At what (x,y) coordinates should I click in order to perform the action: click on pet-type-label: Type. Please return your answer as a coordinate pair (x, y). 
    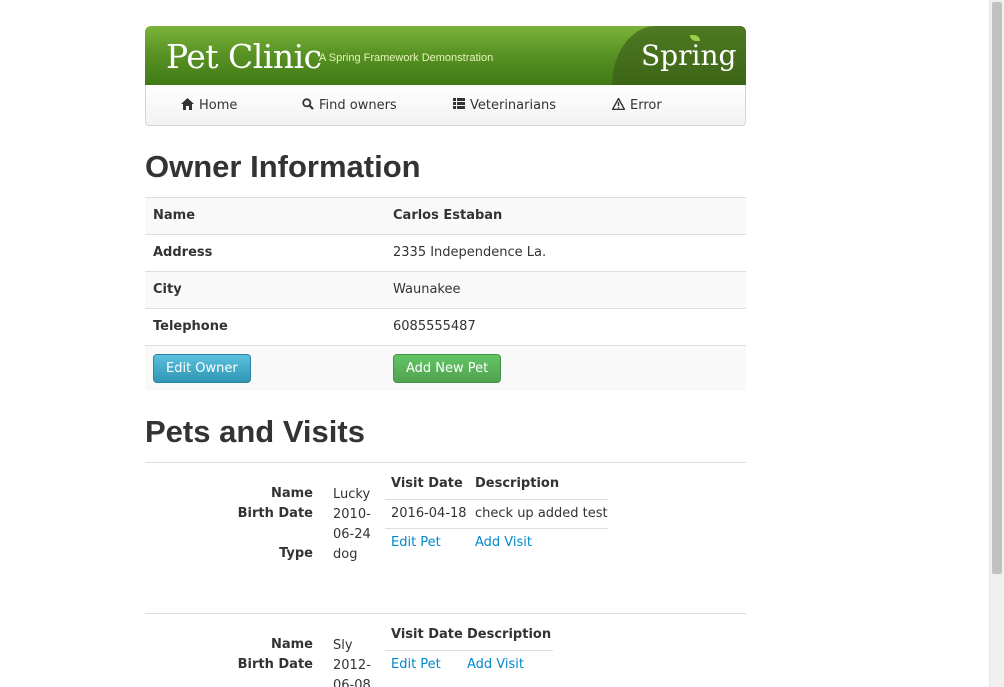
    Looking at the image, I should click on (296, 553).